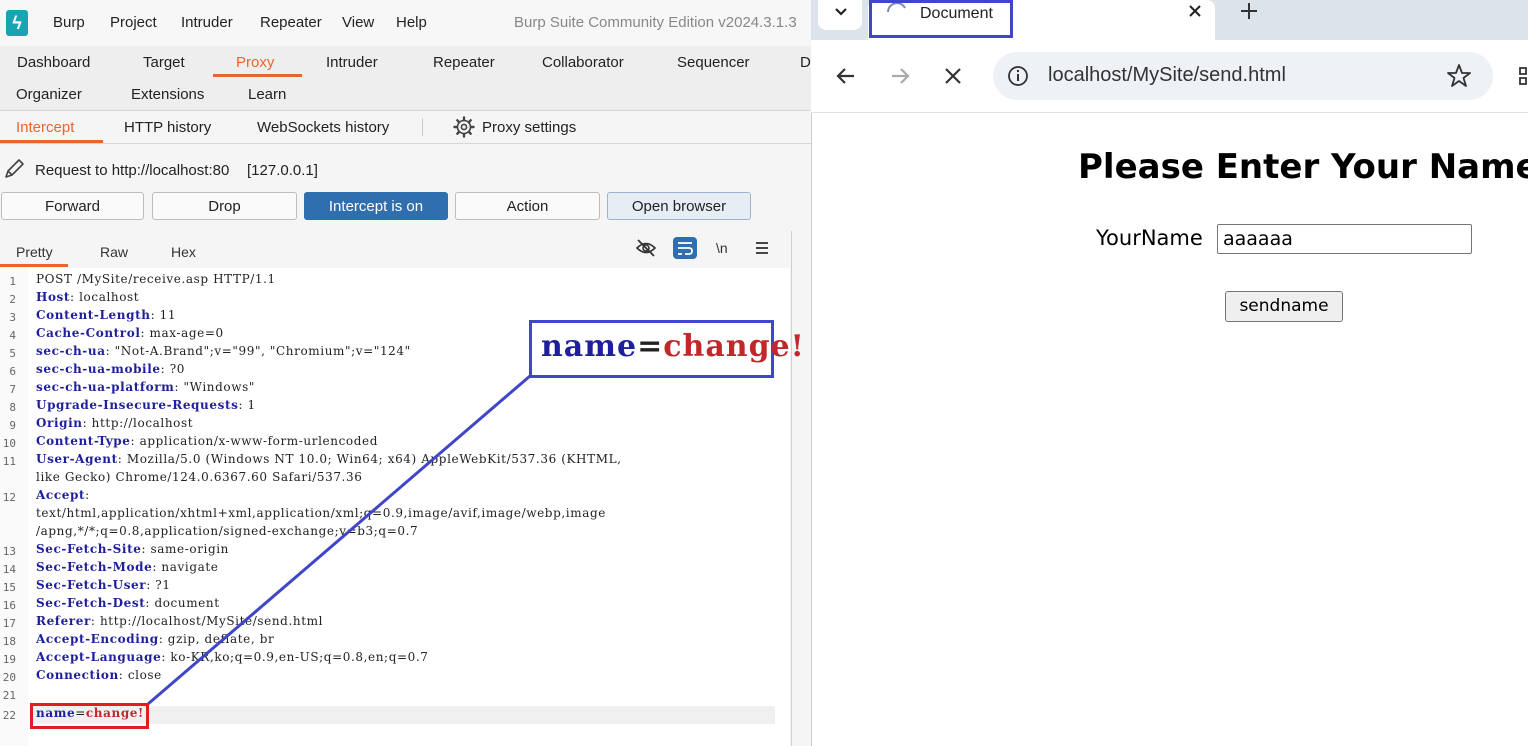 The image size is (1528, 746). I want to click on zoom-param-name: name, so click(589, 346).